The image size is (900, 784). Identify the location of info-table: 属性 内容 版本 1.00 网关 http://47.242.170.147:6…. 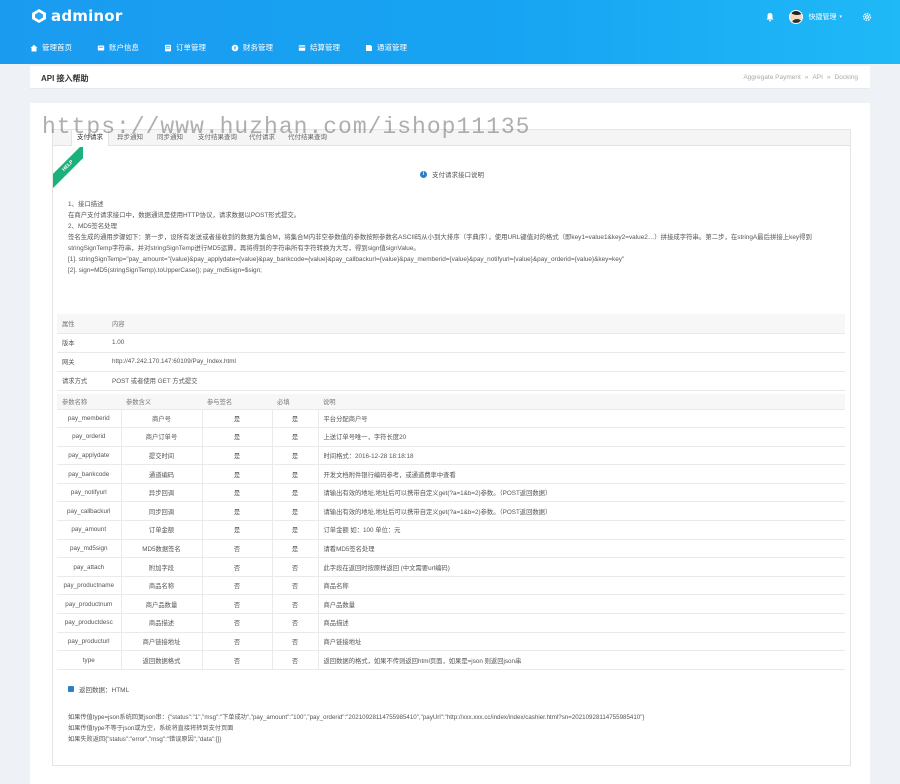
(451, 352).